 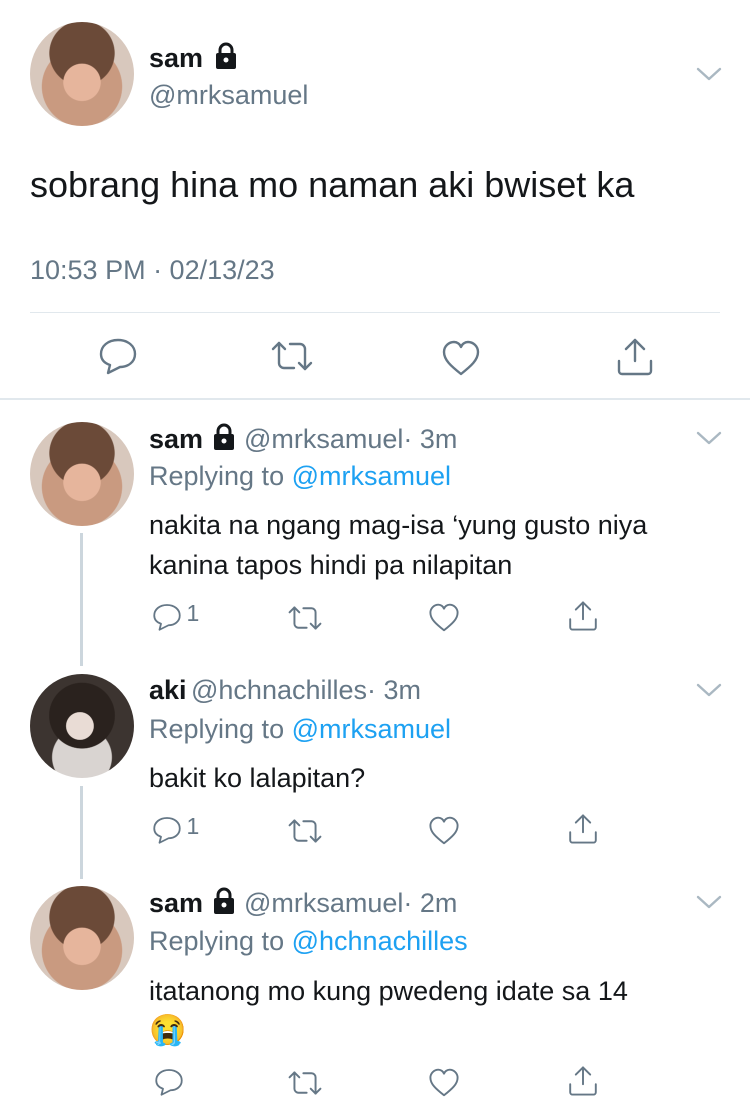 I want to click on tweet-text: sobrang hina mo naman aki bwiset ka, so click(x=332, y=184).